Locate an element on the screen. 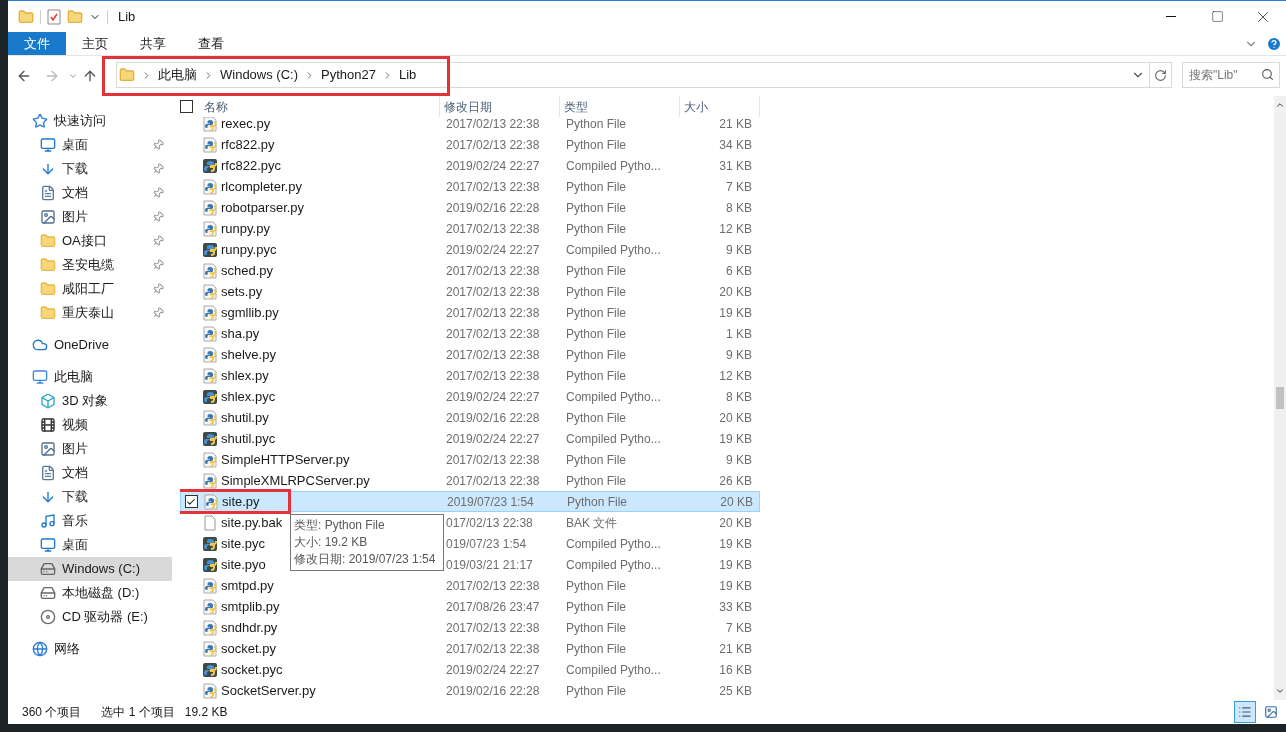  refresh-icon is located at coordinates (1160, 75).